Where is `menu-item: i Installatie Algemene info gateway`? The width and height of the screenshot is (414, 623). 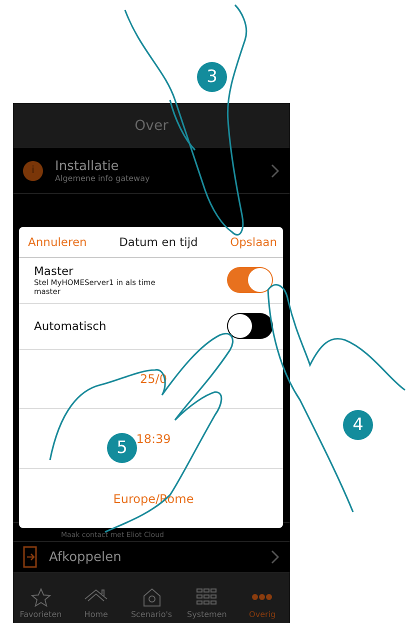
menu-item: i Installatie Algemene info gateway is located at coordinates (151, 171).